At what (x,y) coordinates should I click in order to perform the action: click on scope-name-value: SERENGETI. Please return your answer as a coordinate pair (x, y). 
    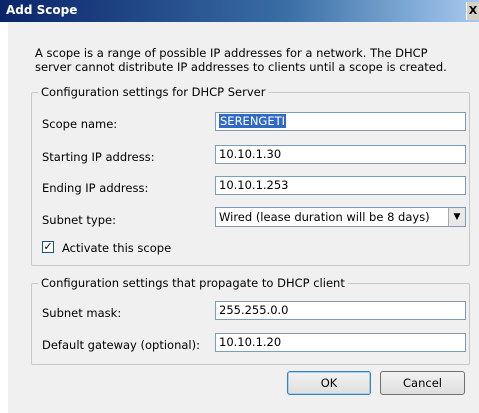
    Looking at the image, I should click on (253, 121).